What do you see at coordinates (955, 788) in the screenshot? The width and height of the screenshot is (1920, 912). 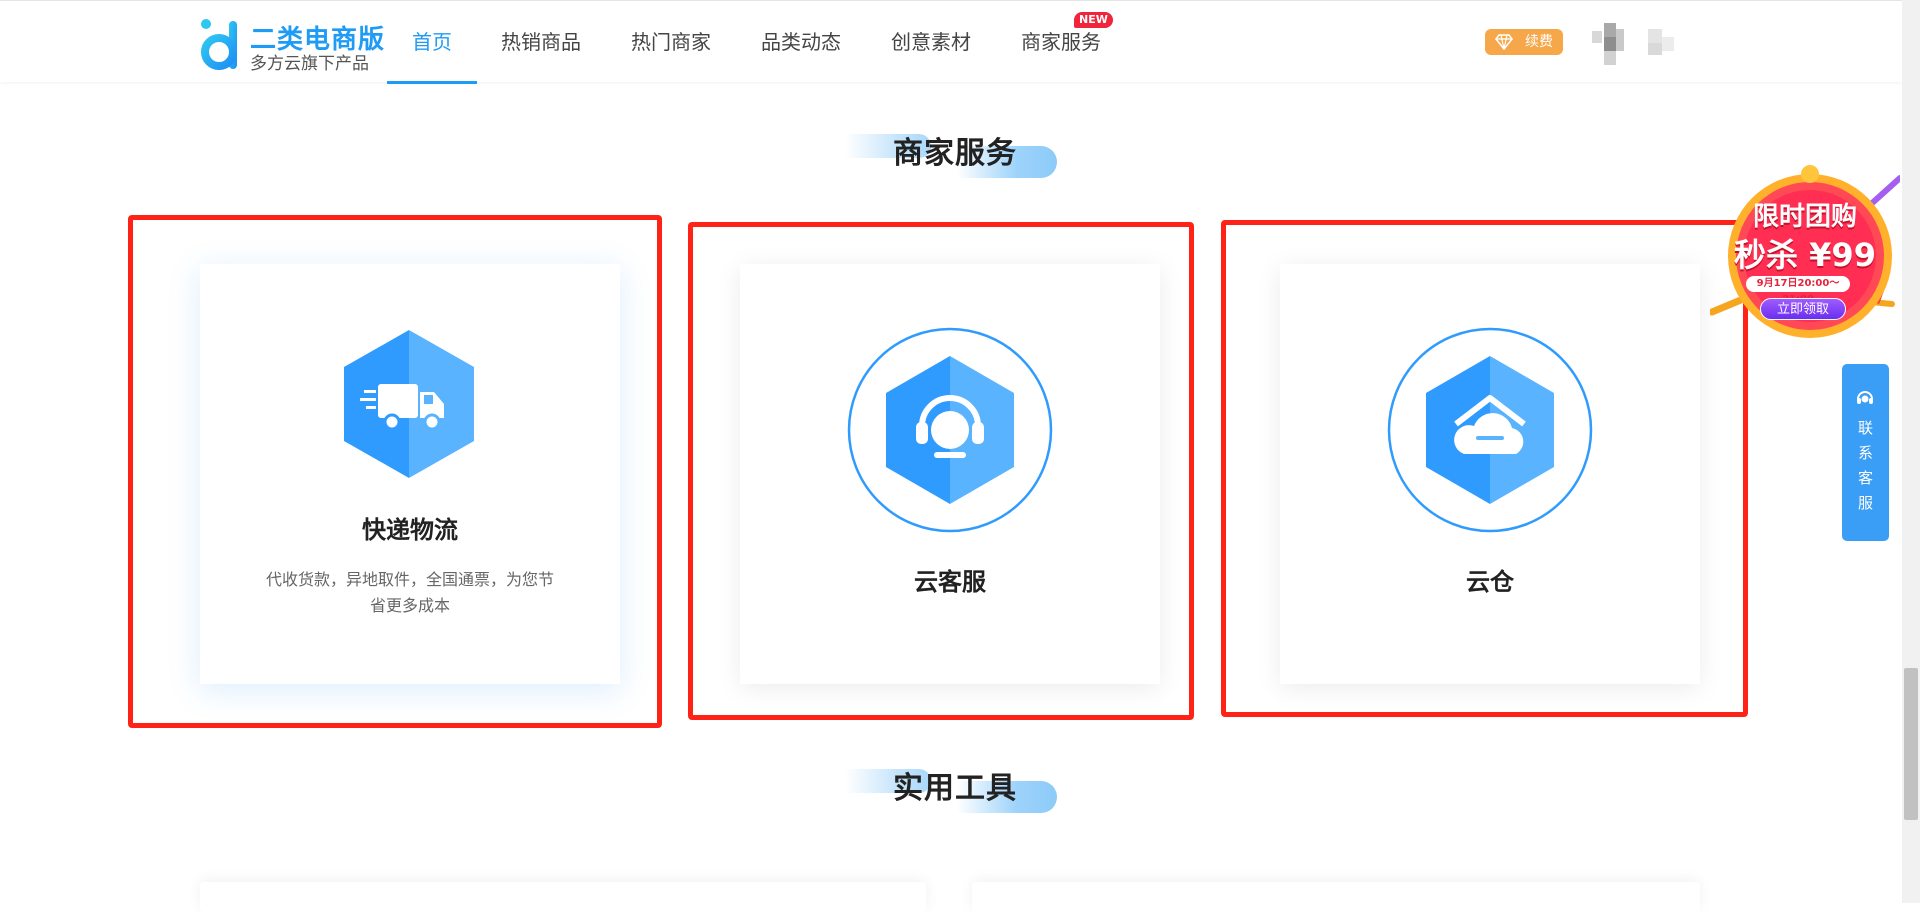 I see `section-title-text: 实用工具` at bounding box center [955, 788].